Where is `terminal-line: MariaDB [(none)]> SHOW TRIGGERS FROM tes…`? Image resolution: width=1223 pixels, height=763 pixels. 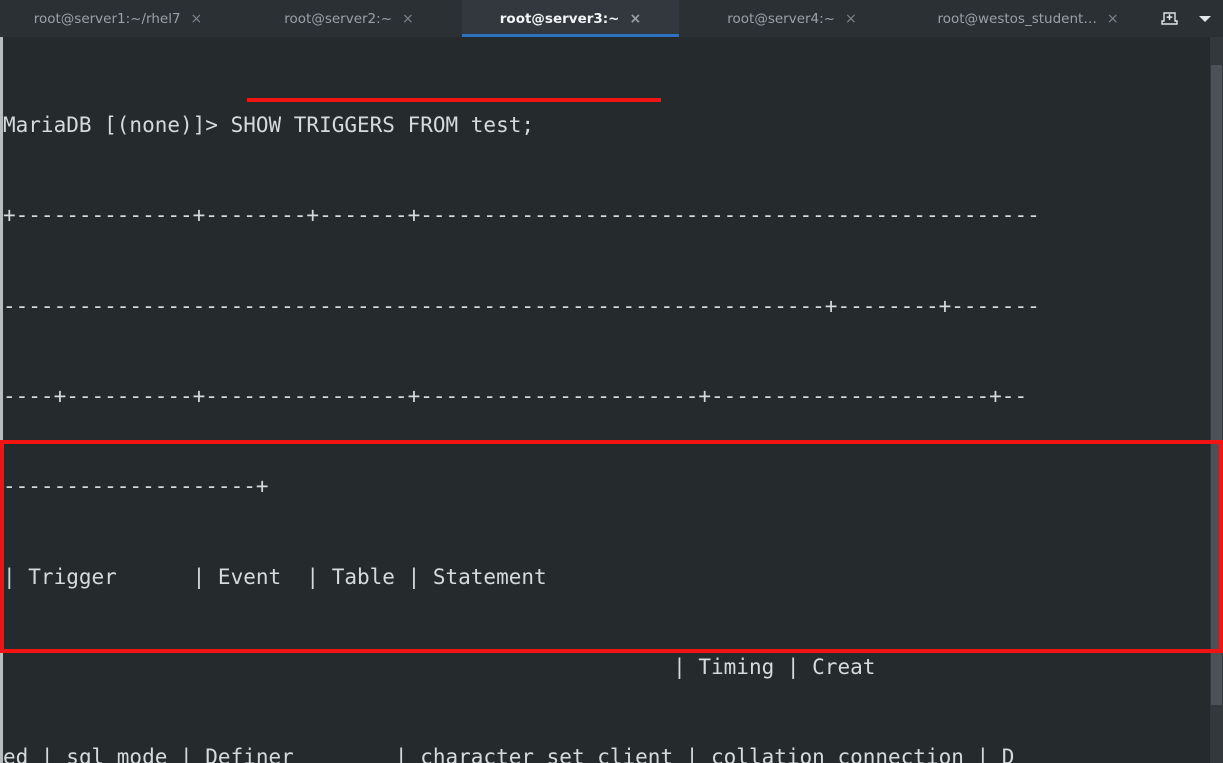
terminal-line: MariaDB [(none)]> SHOW TRIGGERS FROM tes… is located at coordinates (269, 125).